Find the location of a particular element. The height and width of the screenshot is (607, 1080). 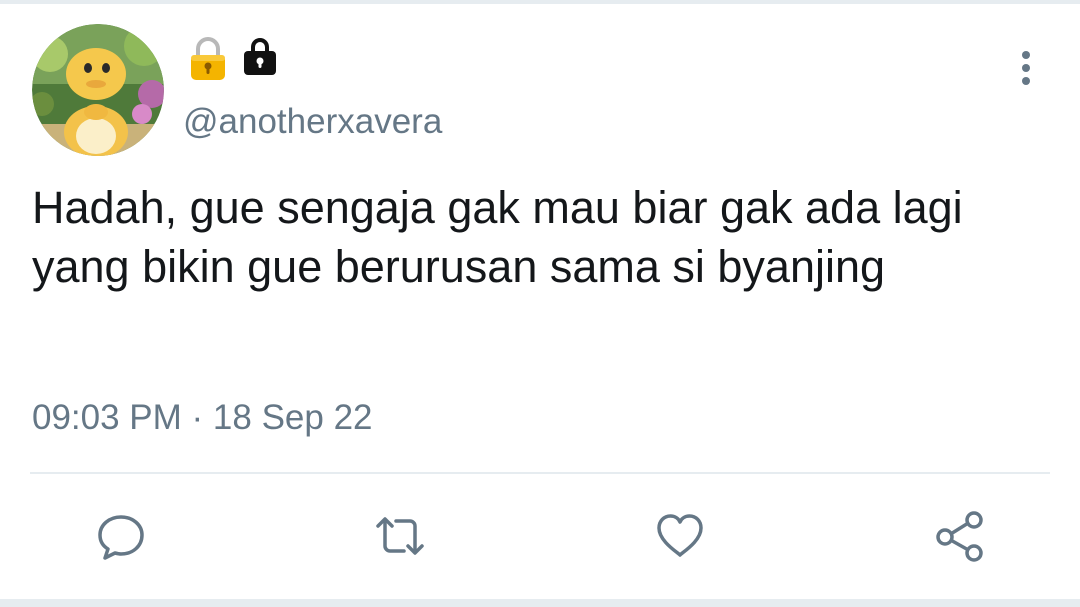

share-button is located at coordinates (960, 536).